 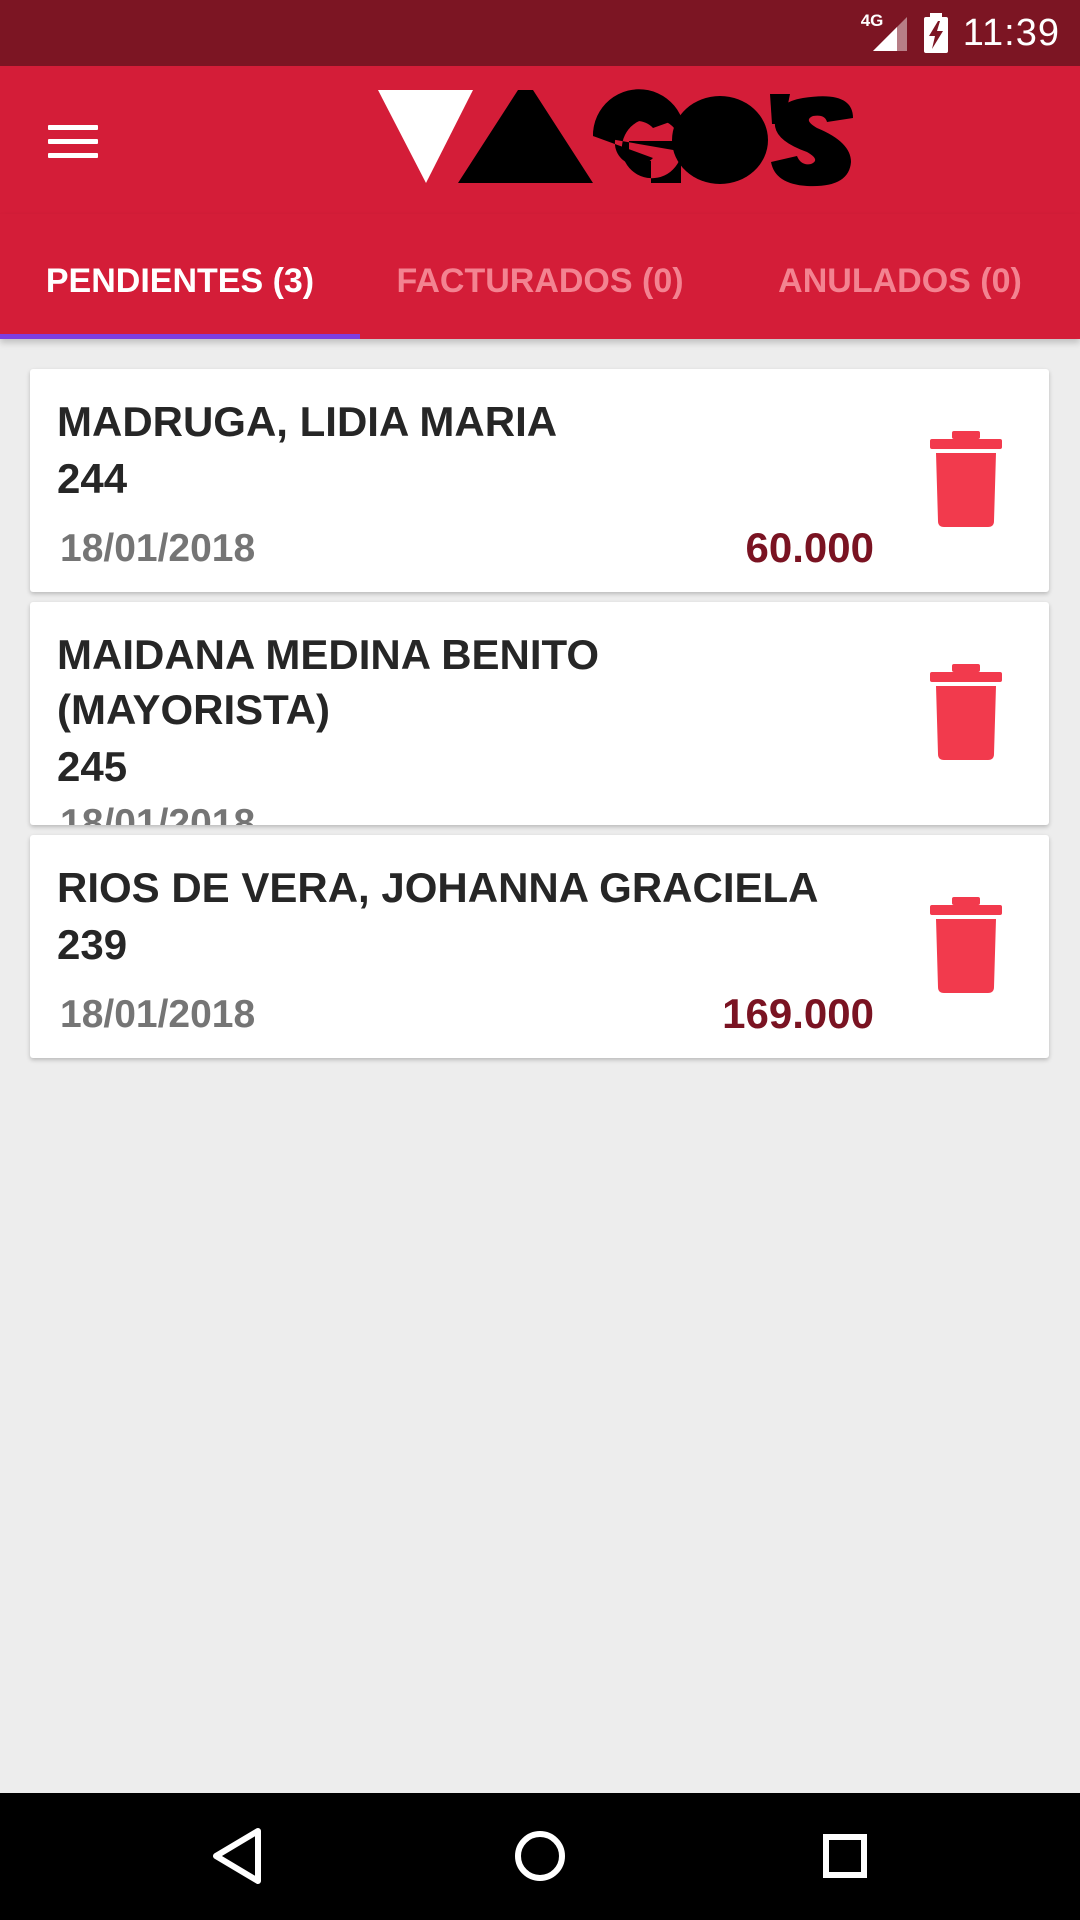 I want to click on tab-facturados: FACTURADOS (0), so click(x=540, y=276).